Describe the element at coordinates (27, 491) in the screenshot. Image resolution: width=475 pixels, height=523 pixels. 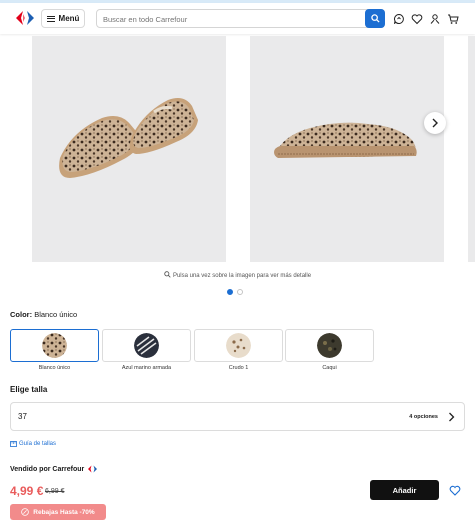
I see `current-price: 4,99 €` at that location.